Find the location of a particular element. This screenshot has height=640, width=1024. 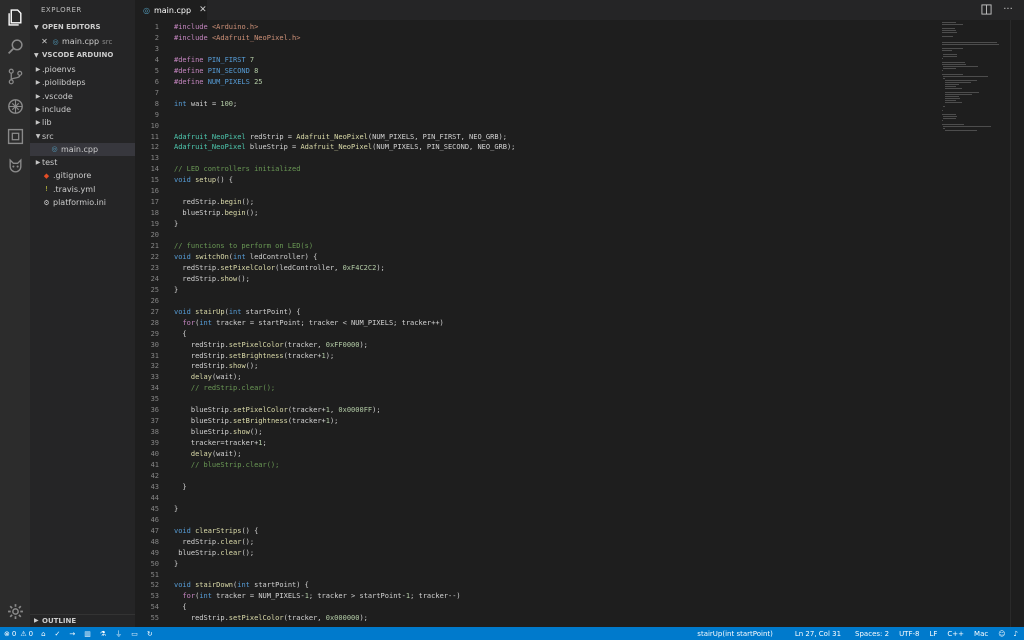

language-mode: C++ is located at coordinates (955, 633).